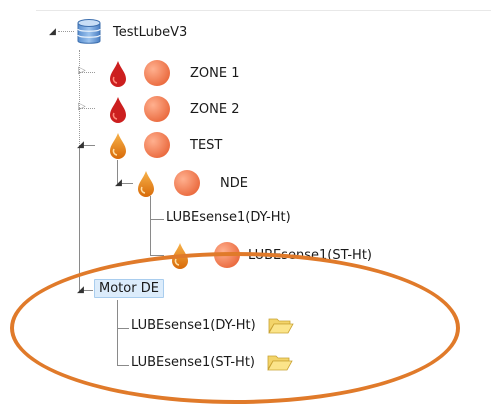  Describe the element at coordinates (82, 71) in the screenshot. I see `expand-toggle-zone1: ▷` at that location.